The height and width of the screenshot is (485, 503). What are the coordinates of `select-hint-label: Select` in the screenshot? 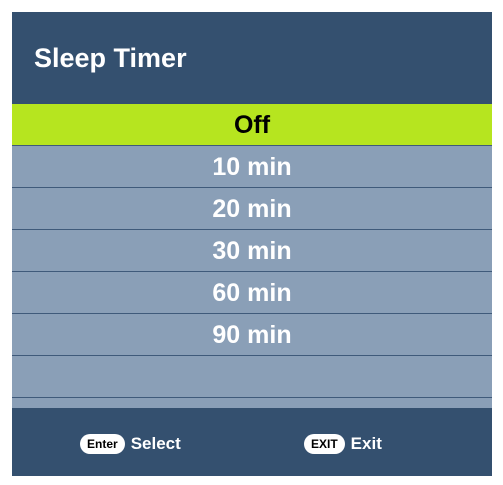 It's located at (155, 443).